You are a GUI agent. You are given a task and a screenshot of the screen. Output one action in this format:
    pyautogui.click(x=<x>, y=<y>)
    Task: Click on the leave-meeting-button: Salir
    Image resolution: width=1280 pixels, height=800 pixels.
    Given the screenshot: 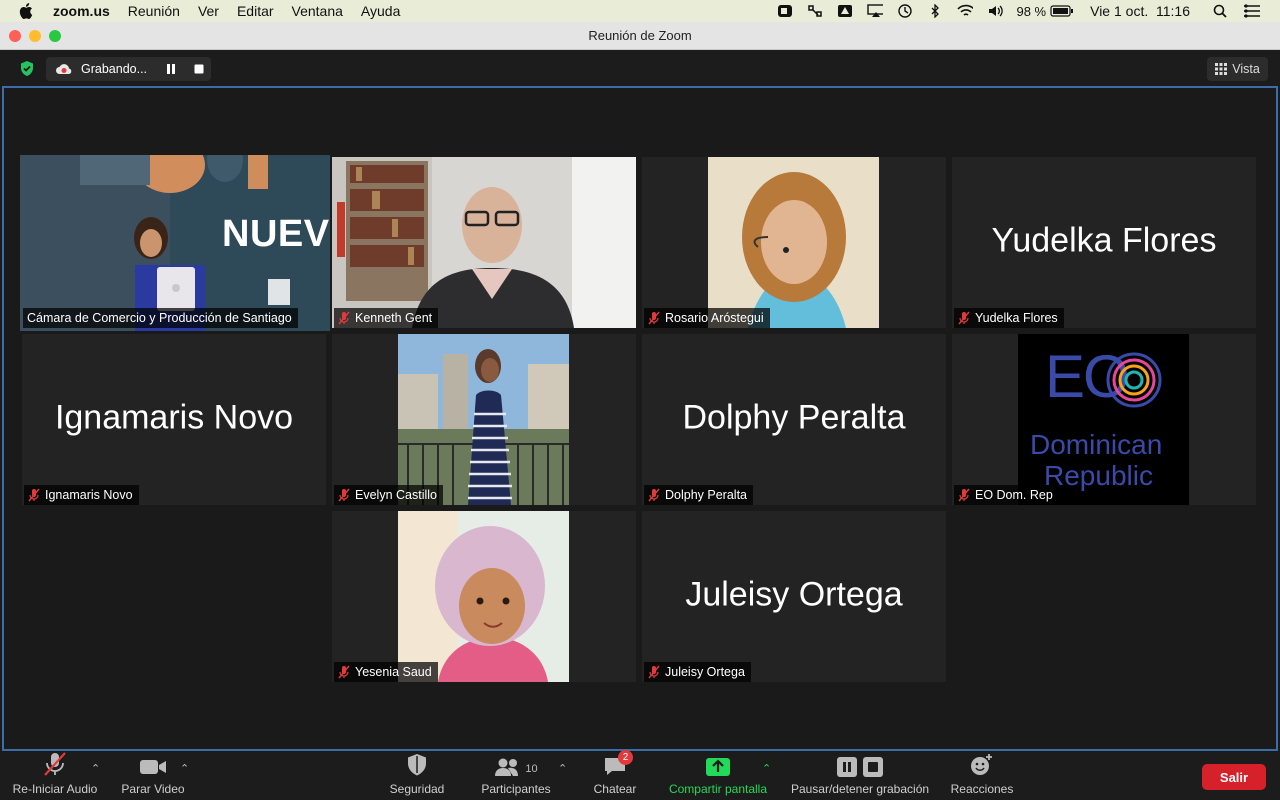 What is the action you would take?
    pyautogui.click(x=1234, y=777)
    